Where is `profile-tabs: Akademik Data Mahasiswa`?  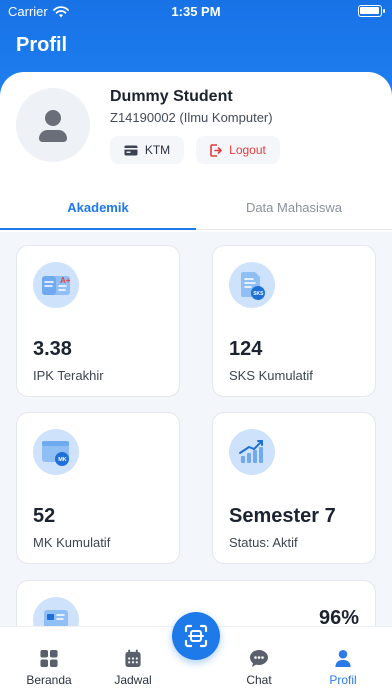
profile-tabs: Akademik Data Mahasiswa is located at coordinates (196, 207).